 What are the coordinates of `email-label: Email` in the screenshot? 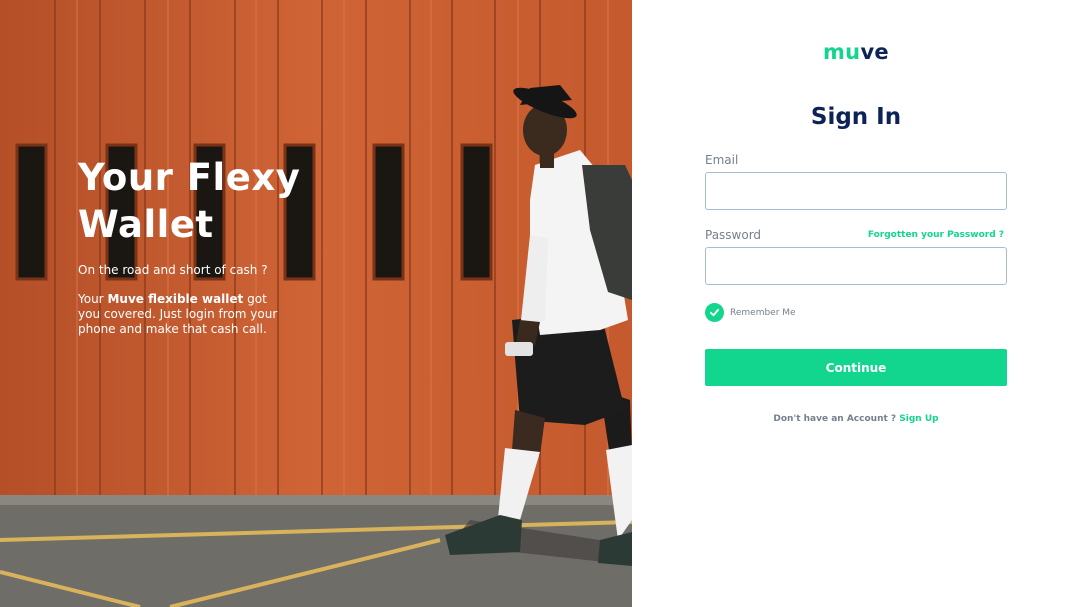 It's located at (722, 160).